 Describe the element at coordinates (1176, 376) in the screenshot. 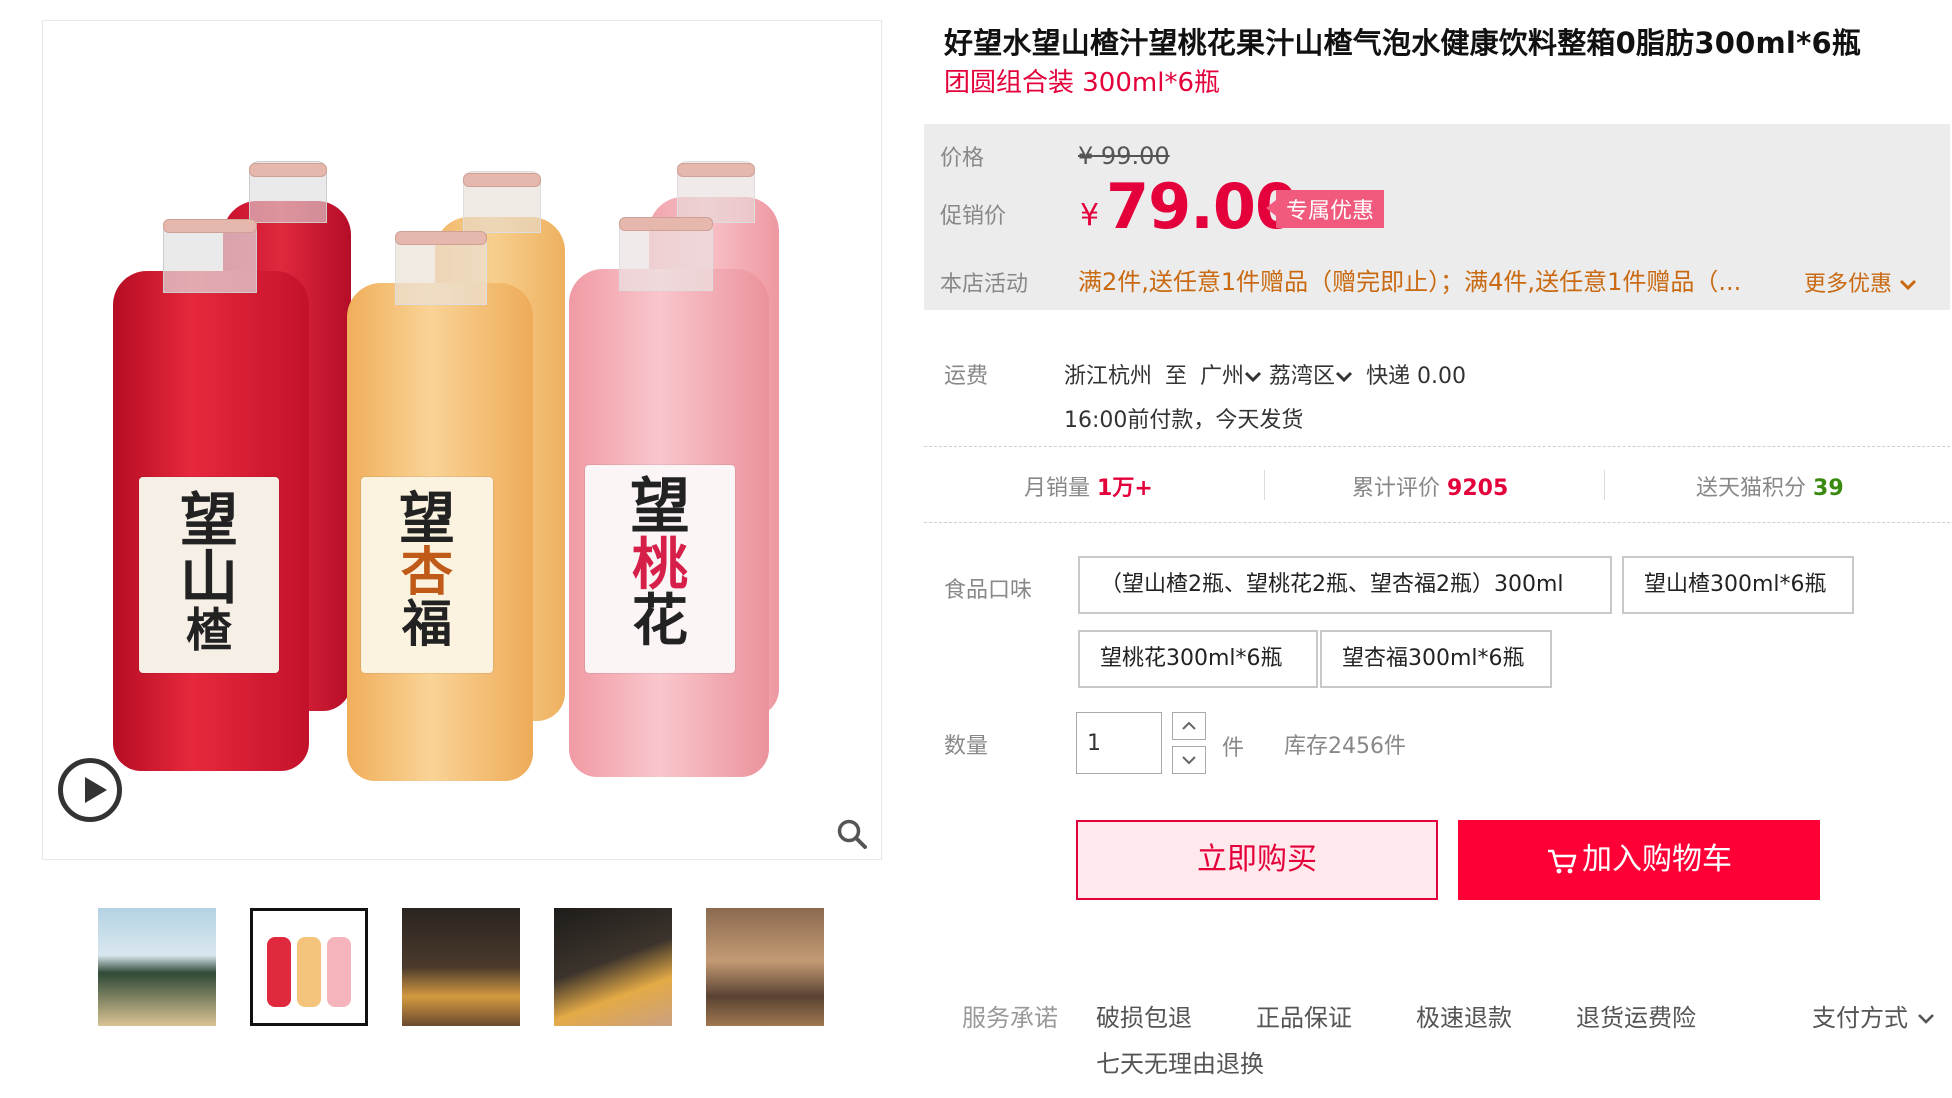

I see `ship-to-word: 至` at that location.